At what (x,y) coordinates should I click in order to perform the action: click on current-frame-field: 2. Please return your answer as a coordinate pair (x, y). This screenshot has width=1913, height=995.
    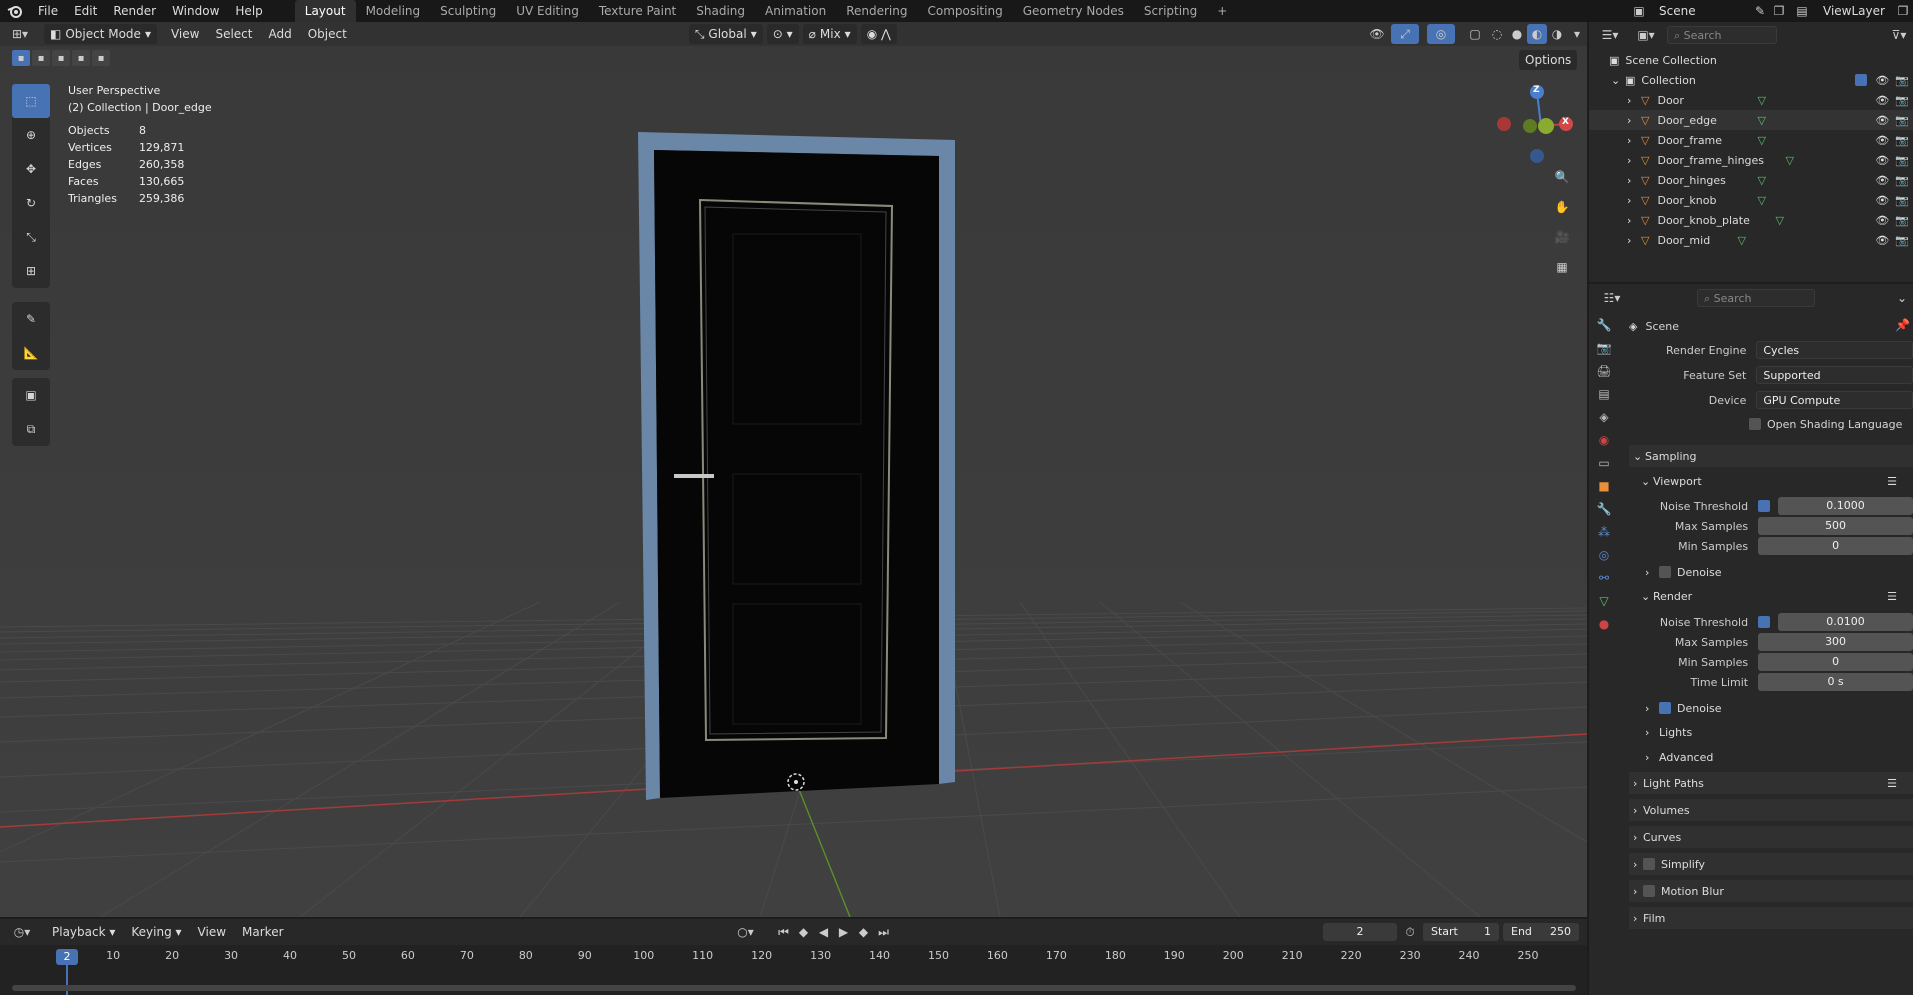
    Looking at the image, I should click on (1360, 932).